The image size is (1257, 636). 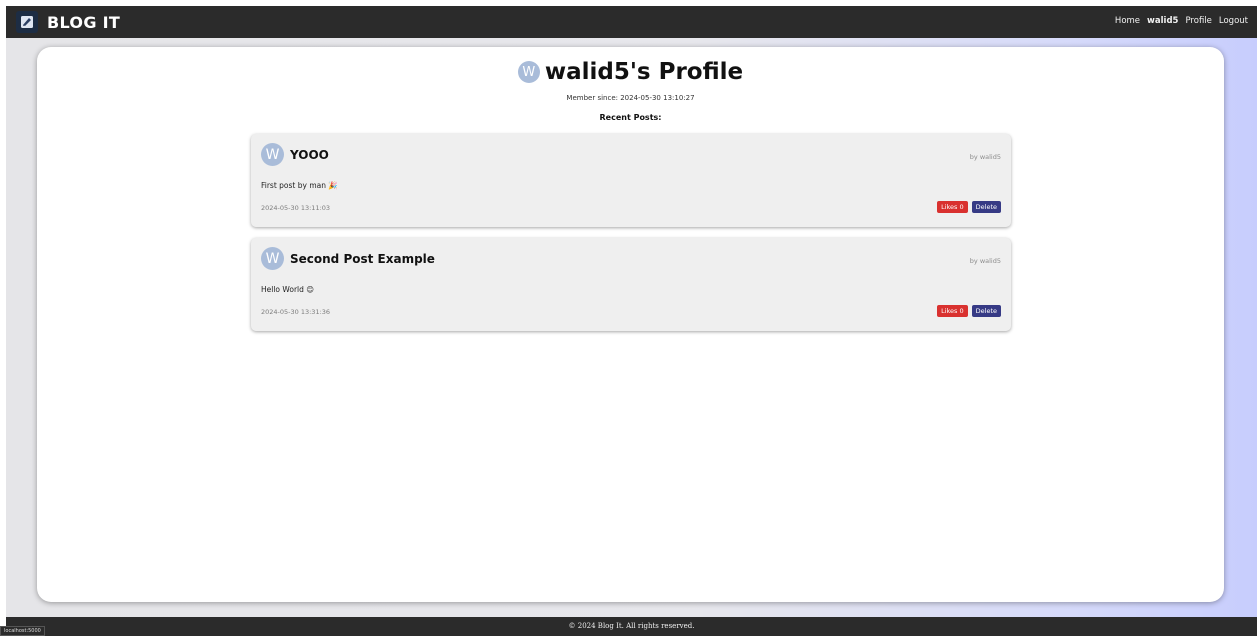 What do you see at coordinates (1162, 21) in the screenshot?
I see `nav-username: walid5` at bounding box center [1162, 21].